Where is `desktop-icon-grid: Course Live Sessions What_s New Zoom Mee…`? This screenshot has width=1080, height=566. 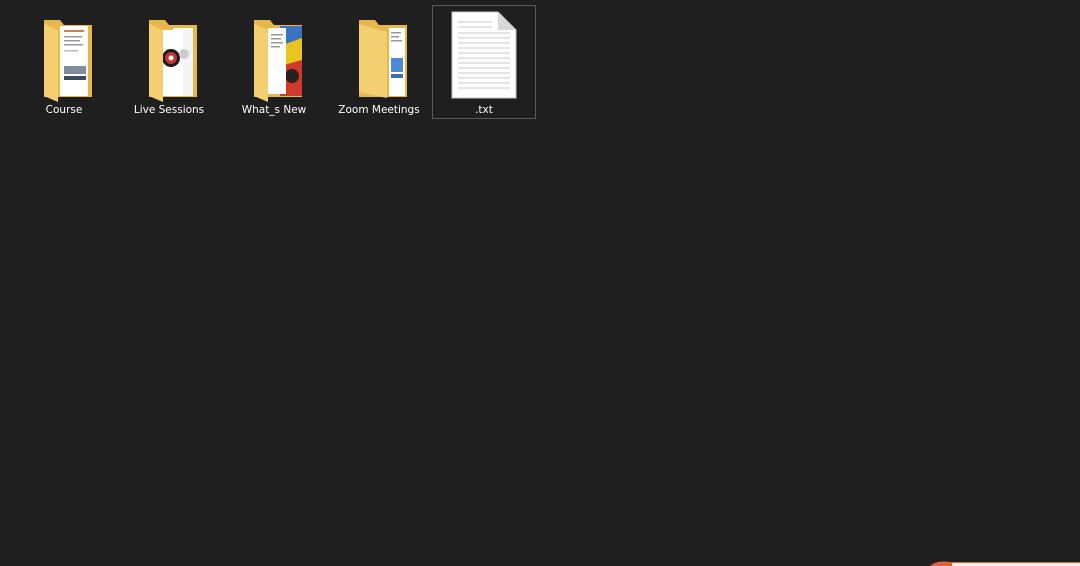 desktop-icon-grid: Course Live Sessions What_s New Zoom Mee… is located at coordinates (274, 62).